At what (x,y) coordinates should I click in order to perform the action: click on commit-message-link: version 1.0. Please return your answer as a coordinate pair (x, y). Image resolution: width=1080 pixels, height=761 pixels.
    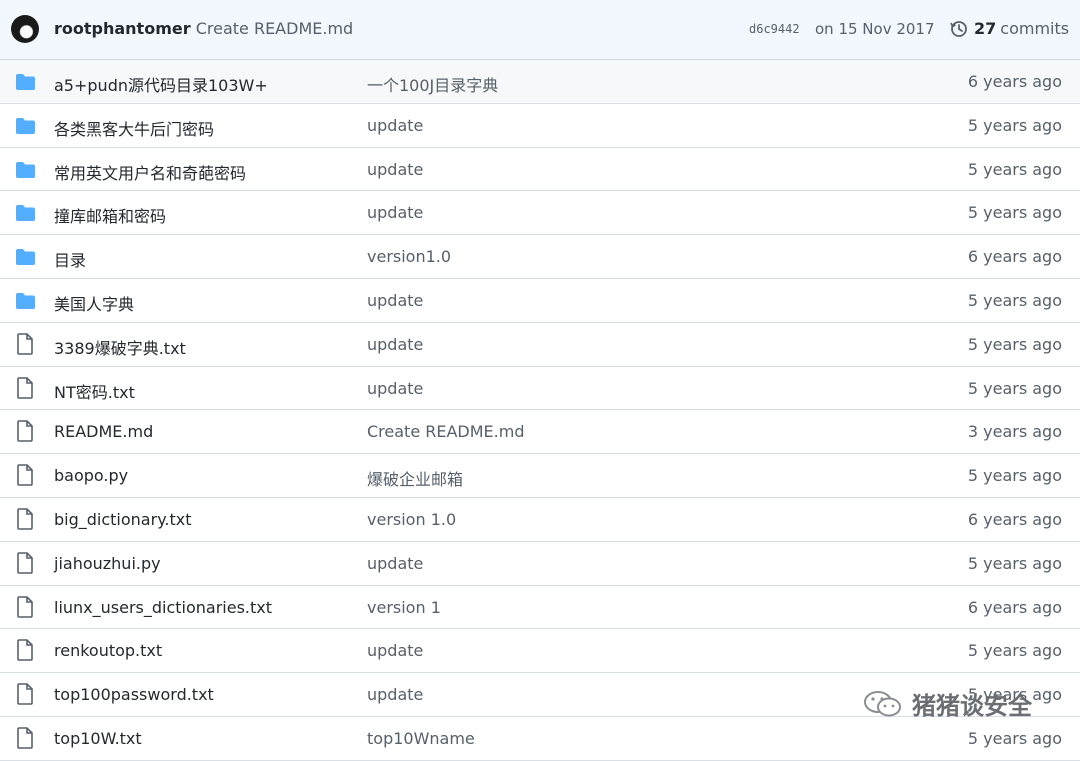
    Looking at the image, I should click on (411, 519).